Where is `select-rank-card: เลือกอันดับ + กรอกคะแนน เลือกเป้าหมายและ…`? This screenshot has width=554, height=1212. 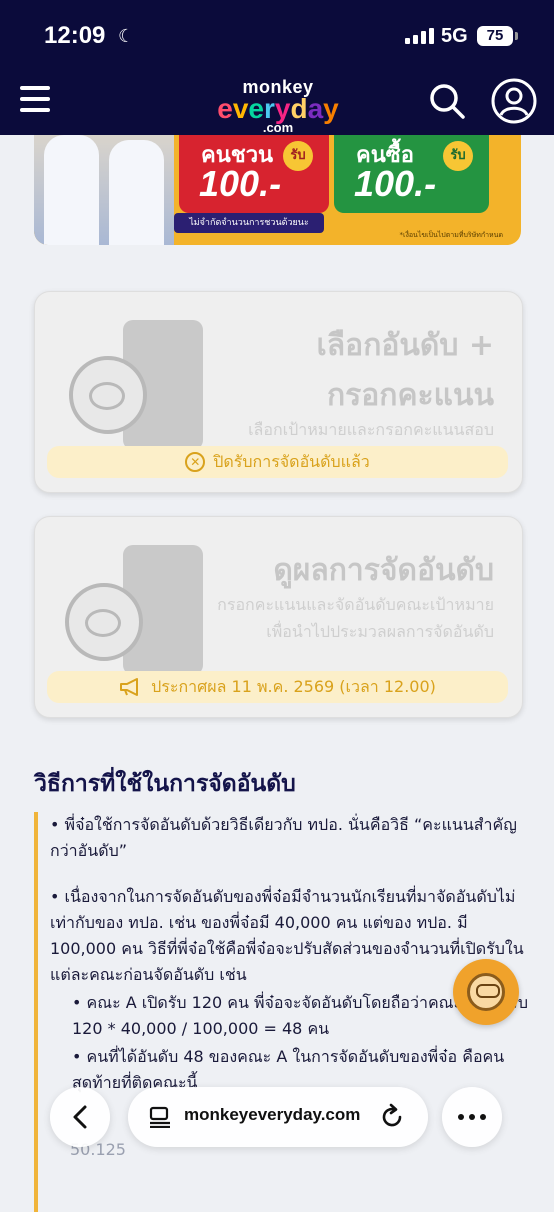 select-rank-card: เลือกอันดับ + กรอกคะแนน เลือกเป้าหมายและ… is located at coordinates (278, 392).